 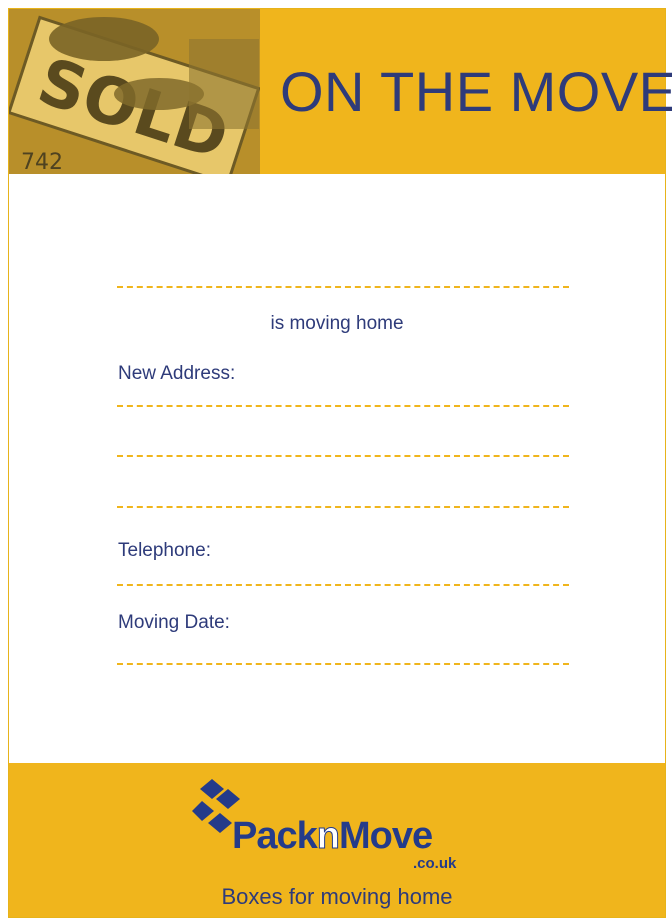 What do you see at coordinates (275, 836) in the screenshot?
I see `logo-pack: Pack` at bounding box center [275, 836].